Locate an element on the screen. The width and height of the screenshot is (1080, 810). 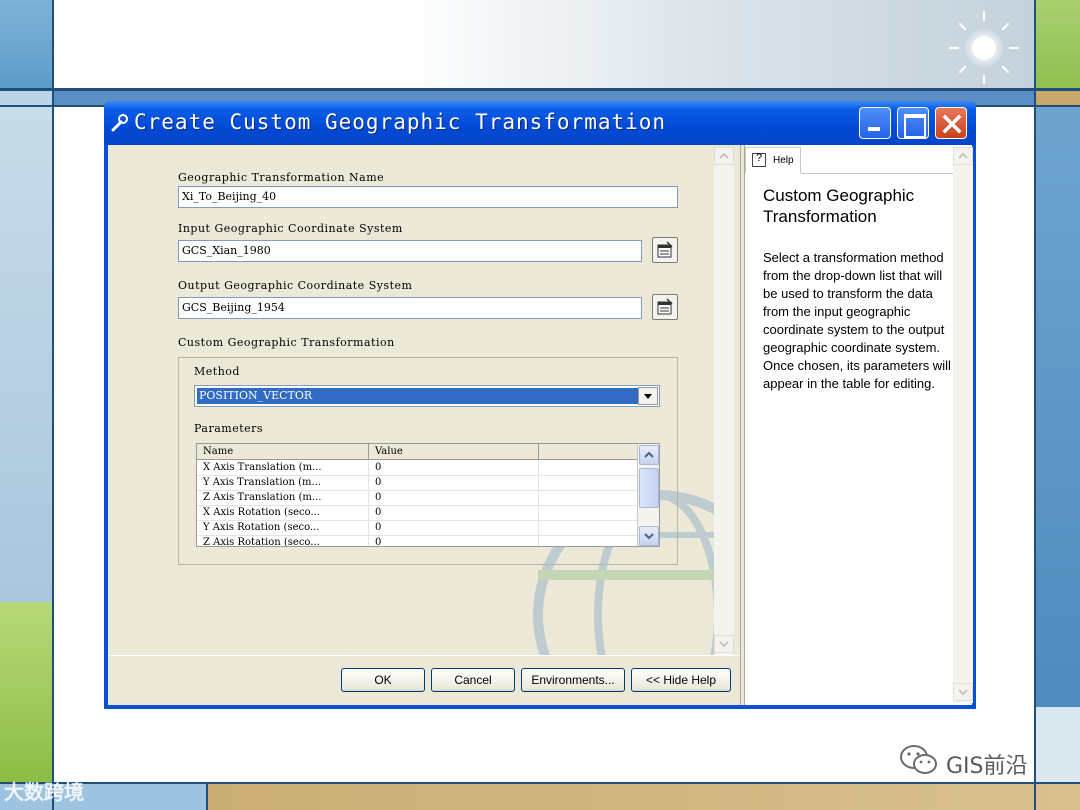
wechat-icon is located at coordinates (918, 759).